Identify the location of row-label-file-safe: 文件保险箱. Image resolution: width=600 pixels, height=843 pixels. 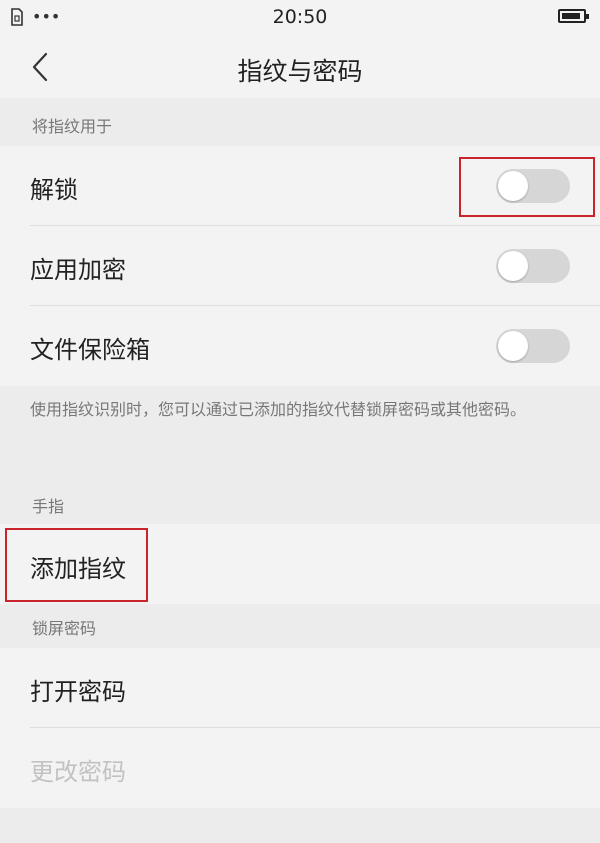
(90, 350).